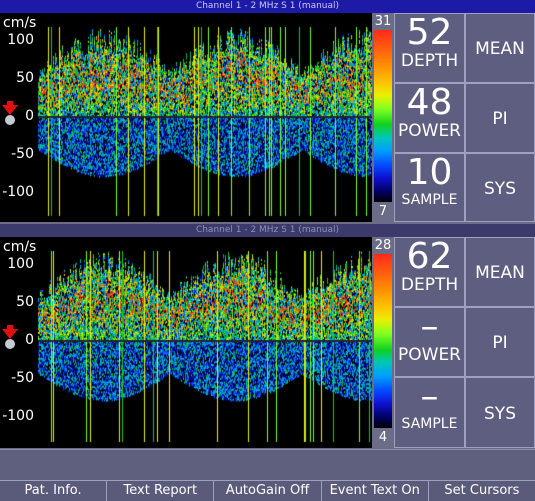 This screenshot has height=501, width=535. I want to click on event-text-button: Event Text On, so click(375, 491).